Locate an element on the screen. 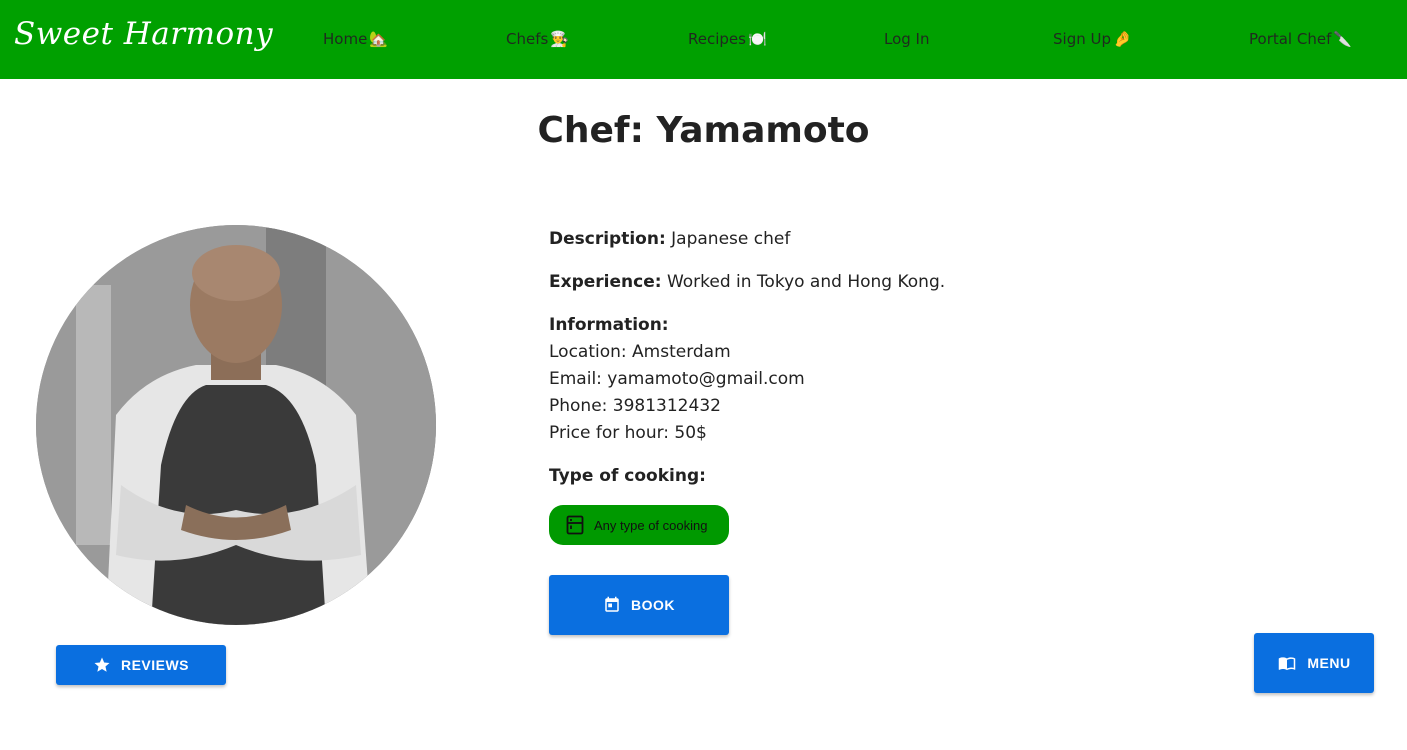  menu-button: MENU is located at coordinates (1314, 663).